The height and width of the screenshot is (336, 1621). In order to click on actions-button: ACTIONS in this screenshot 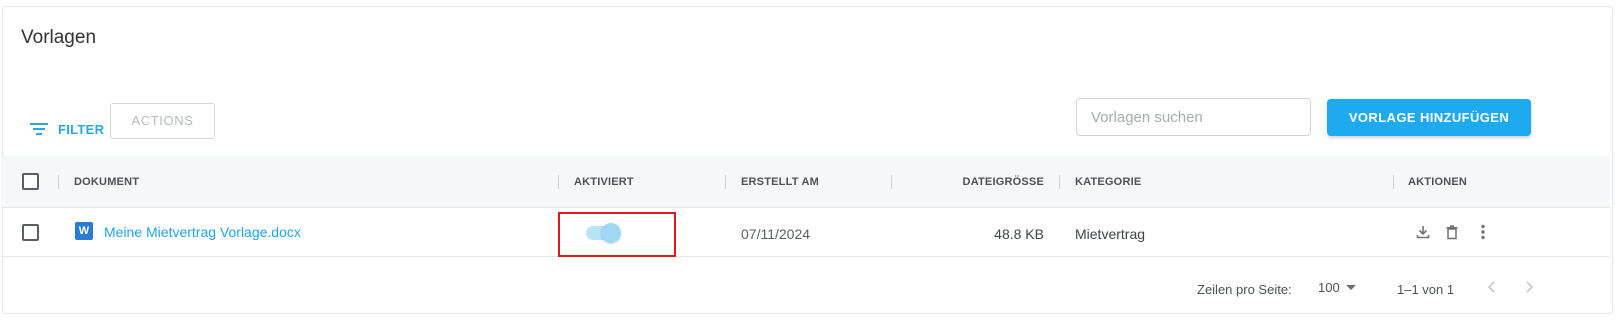, I will do `click(162, 121)`.